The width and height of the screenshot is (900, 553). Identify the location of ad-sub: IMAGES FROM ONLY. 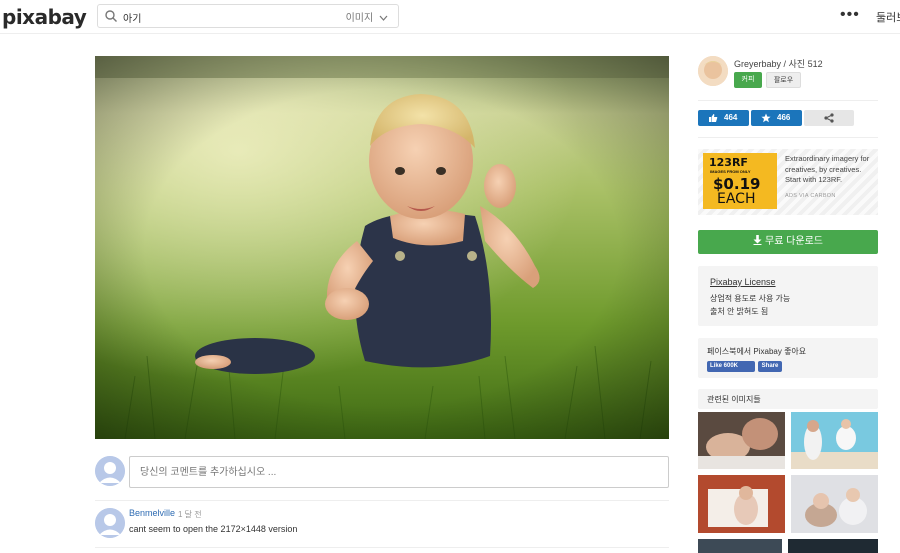
(730, 171).